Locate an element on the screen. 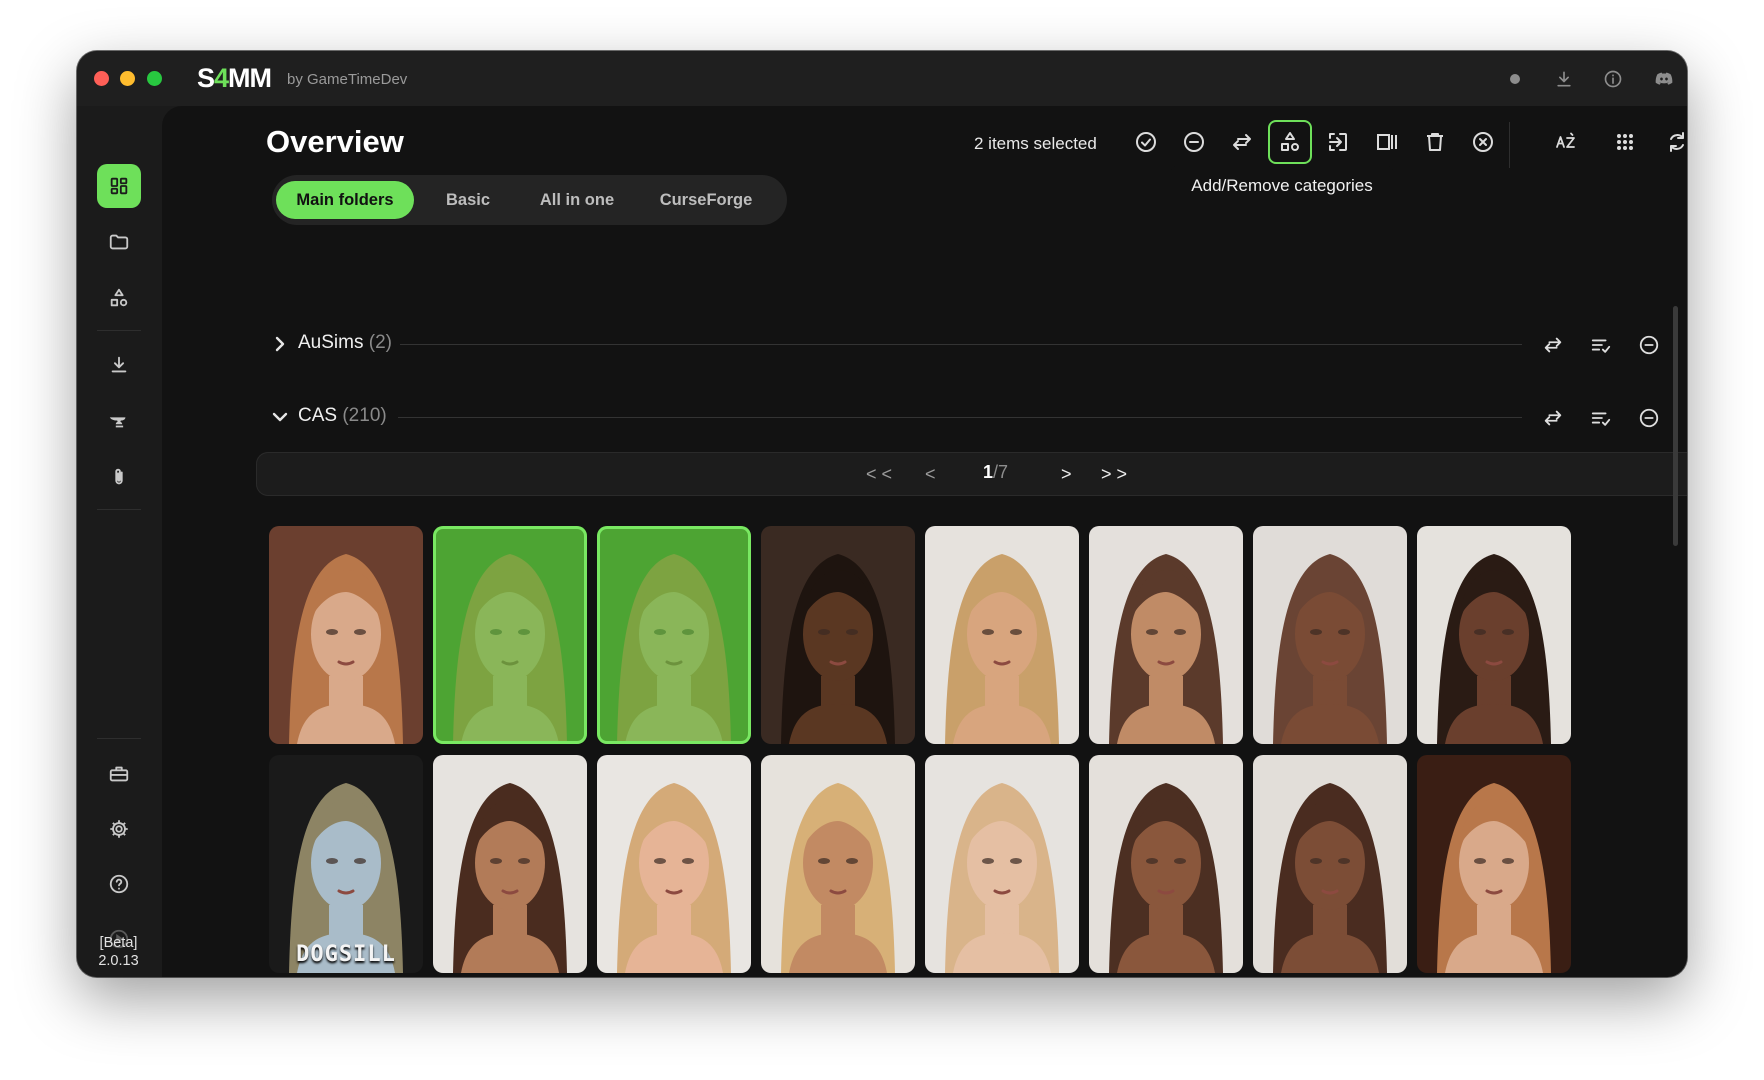  columns-icon is located at coordinates (1387, 142).